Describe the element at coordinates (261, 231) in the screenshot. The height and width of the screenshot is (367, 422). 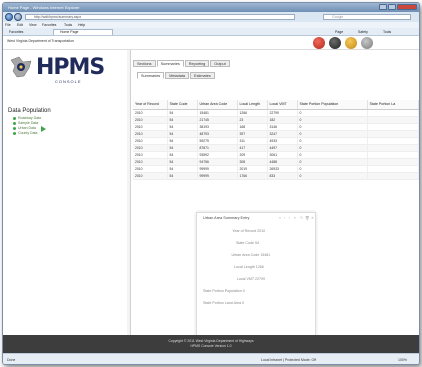
I see `field-value: 2010` at that location.